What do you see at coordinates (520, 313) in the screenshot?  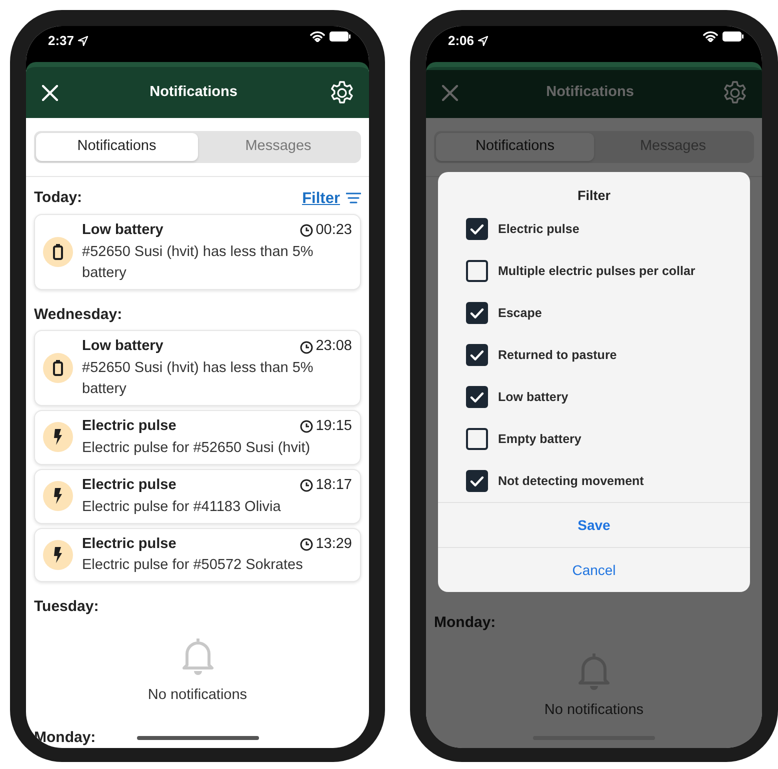 I see `checkbox-label: Escape` at bounding box center [520, 313].